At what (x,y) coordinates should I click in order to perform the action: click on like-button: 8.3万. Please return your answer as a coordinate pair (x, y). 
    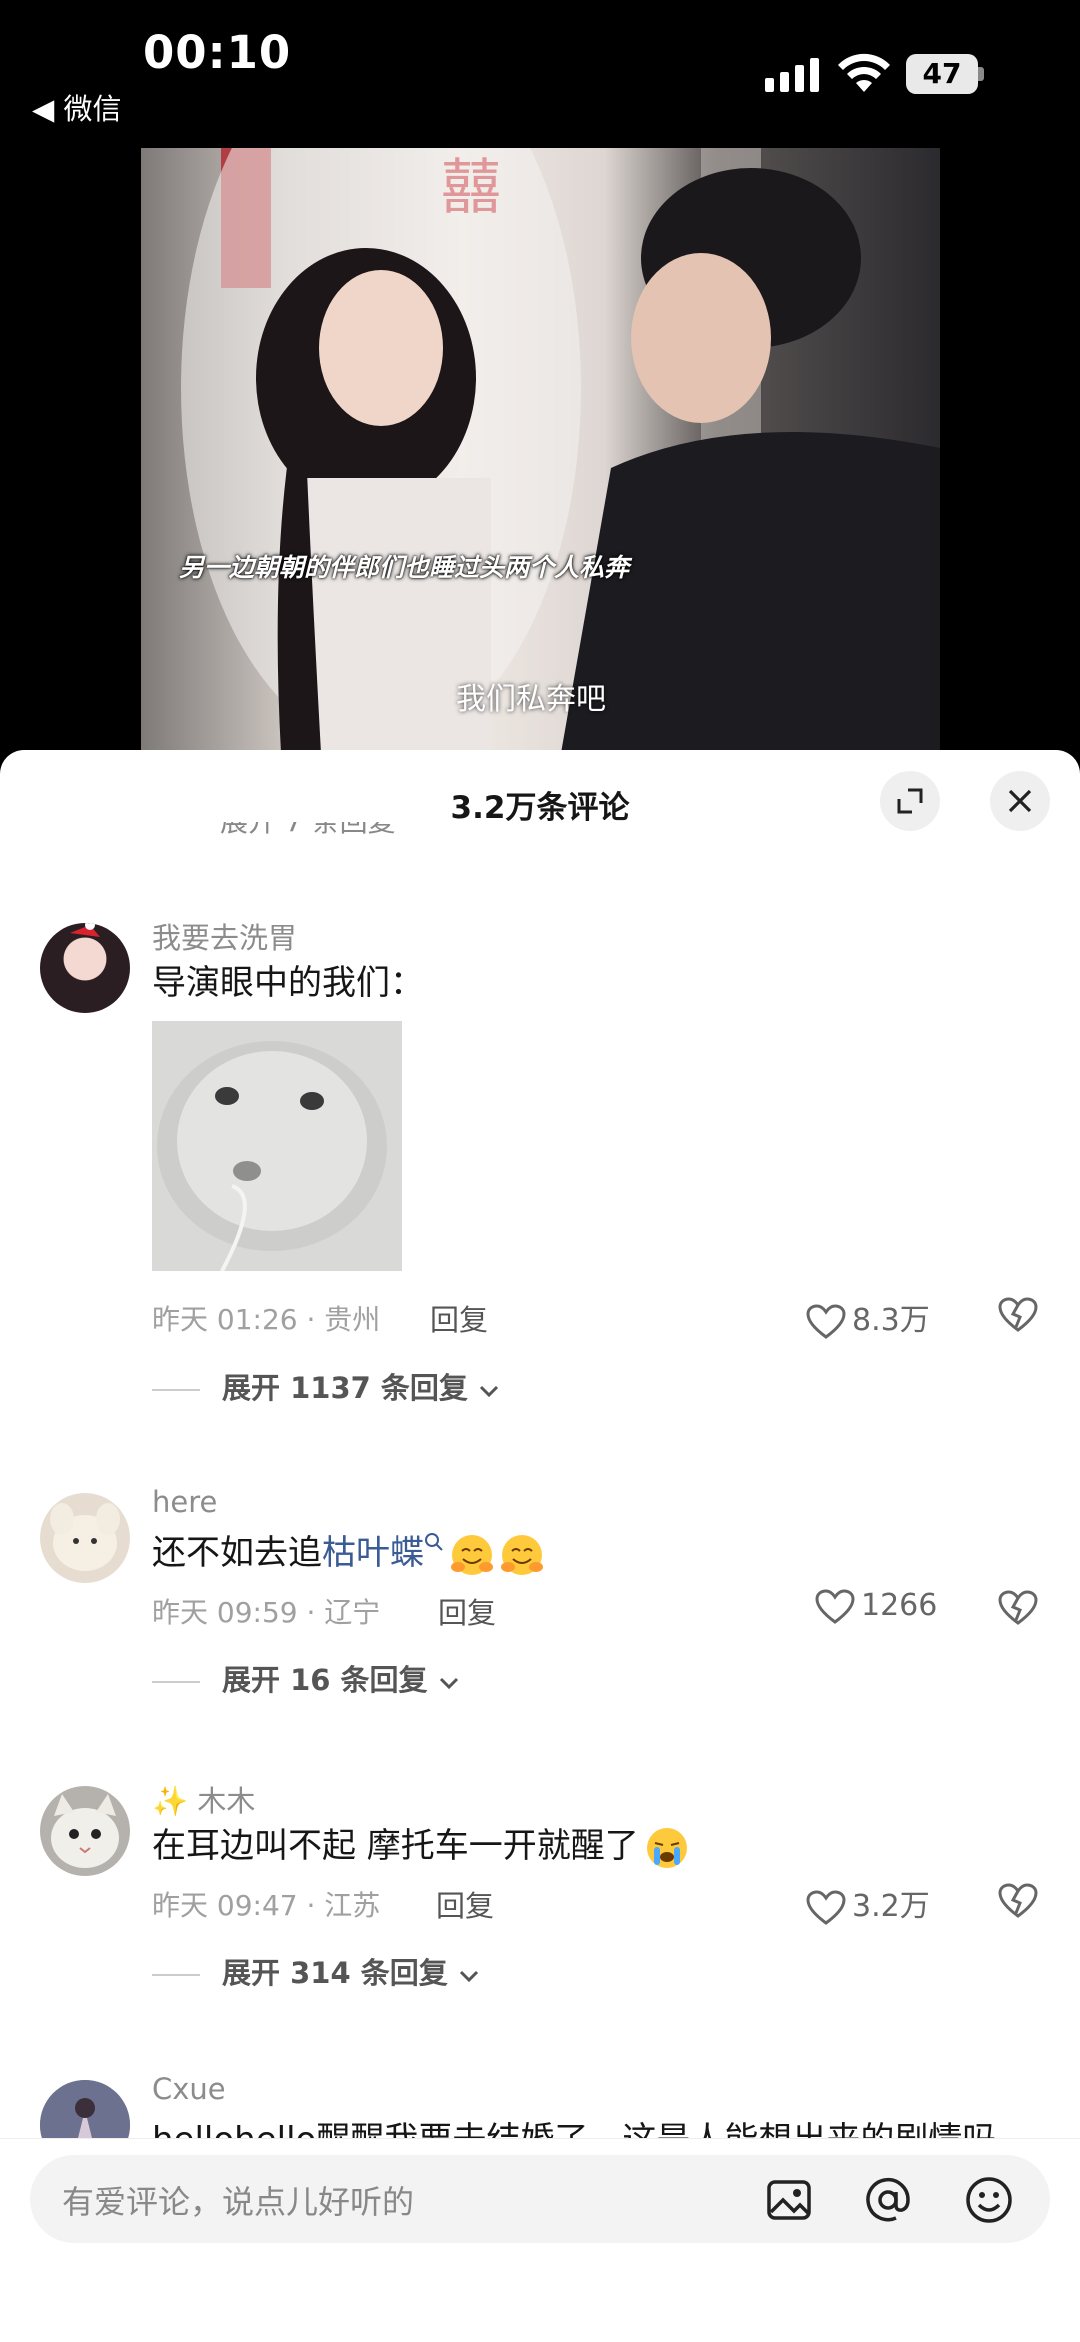
    Looking at the image, I should click on (868, 1317).